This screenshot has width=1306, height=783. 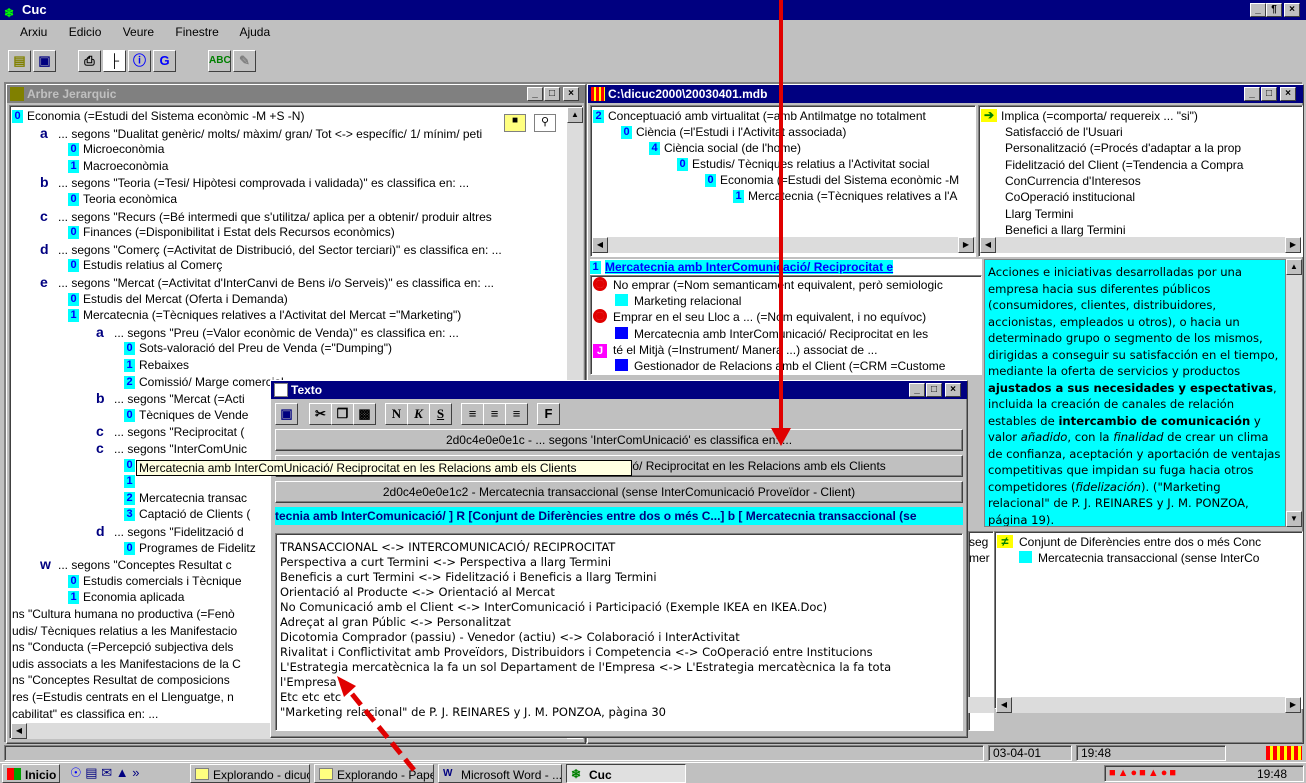 What do you see at coordinates (383, 732) in the screenshot?
I see `red-arrow-diagonal` at bounding box center [383, 732].